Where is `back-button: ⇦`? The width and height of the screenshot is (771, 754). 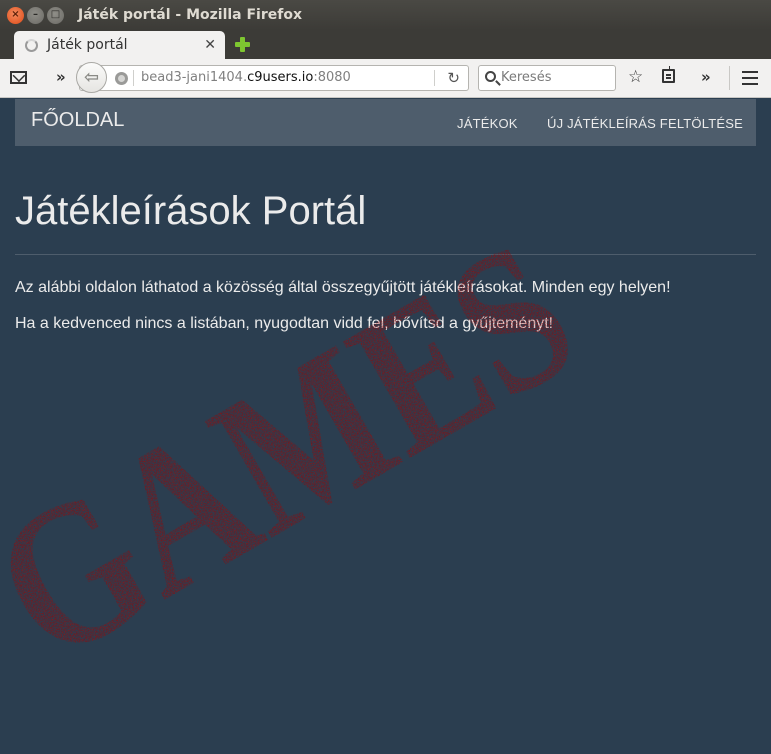
back-button: ⇦ is located at coordinates (91, 77).